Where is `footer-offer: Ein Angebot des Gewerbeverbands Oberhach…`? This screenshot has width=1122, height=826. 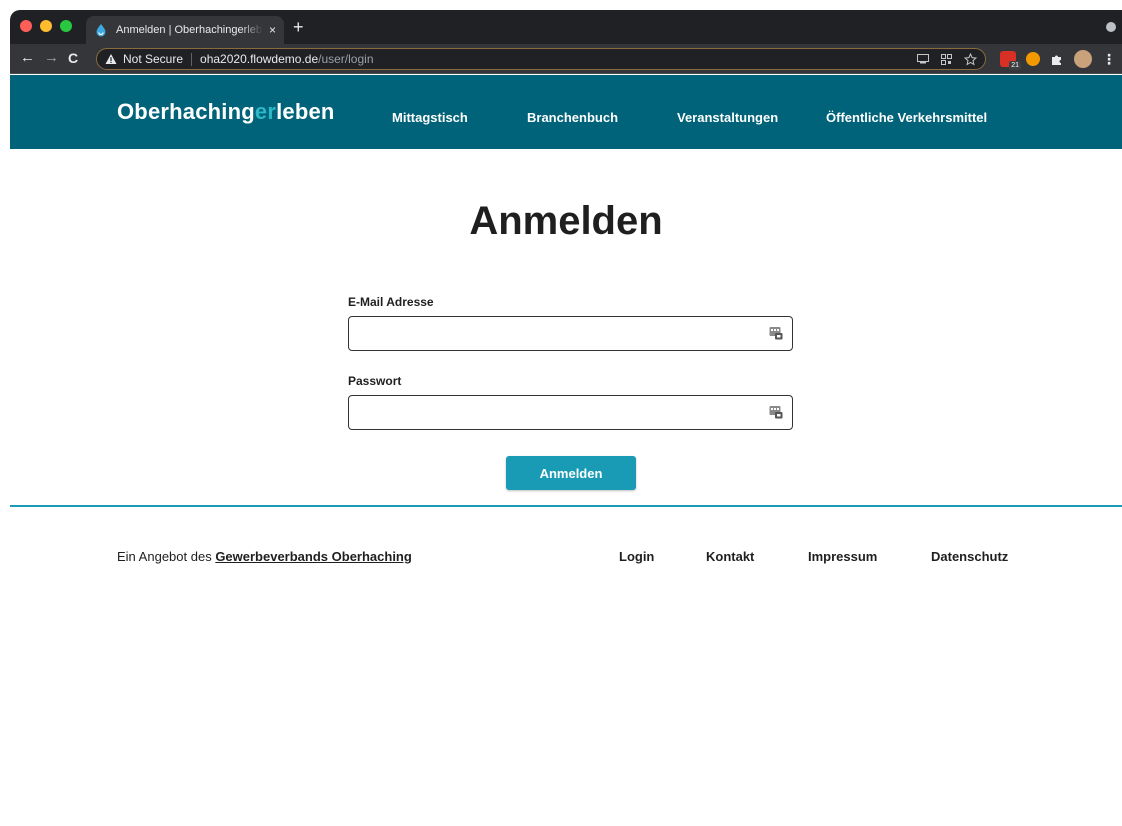 footer-offer: Ein Angebot des Gewerbeverbands Oberhach… is located at coordinates (264, 556).